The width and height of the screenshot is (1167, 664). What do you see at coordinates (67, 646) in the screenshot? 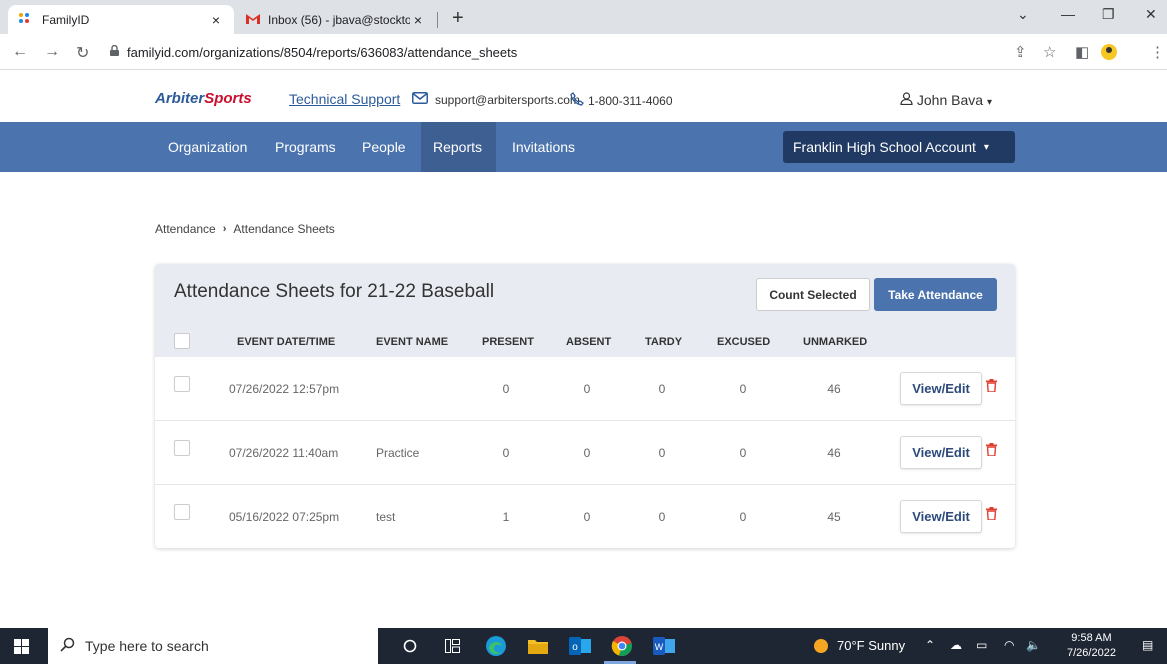
I see `search-icon` at bounding box center [67, 646].